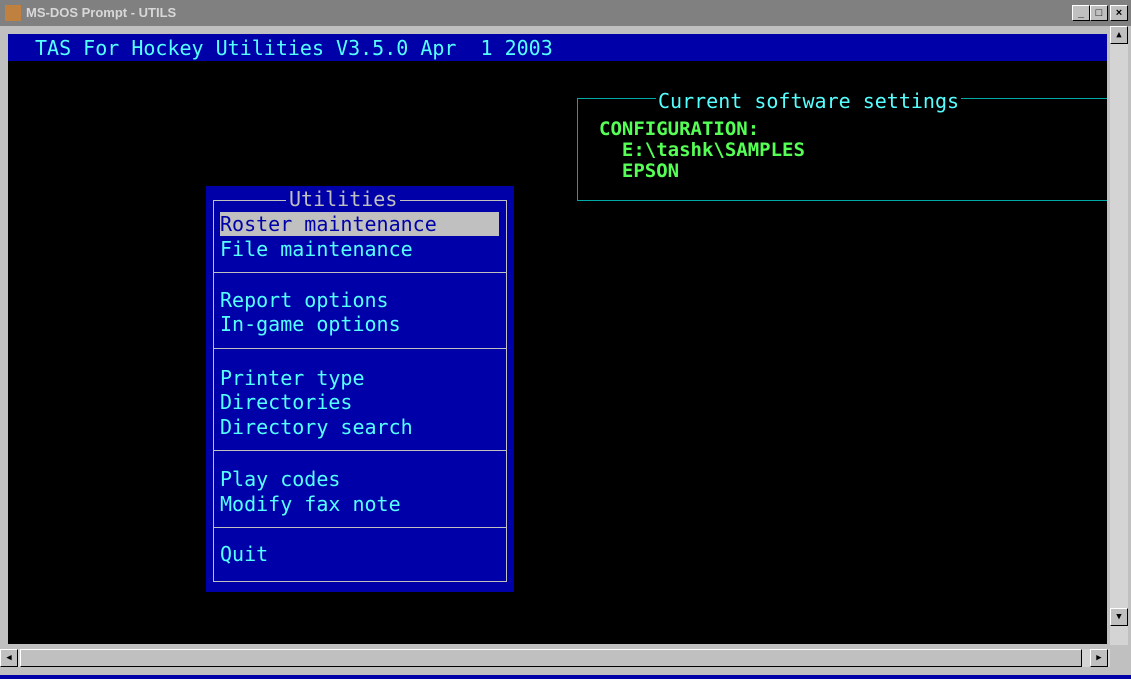 Image resolution: width=1131 pixels, height=679 pixels. I want to click on menu-item-quit: Quit, so click(244, 554).